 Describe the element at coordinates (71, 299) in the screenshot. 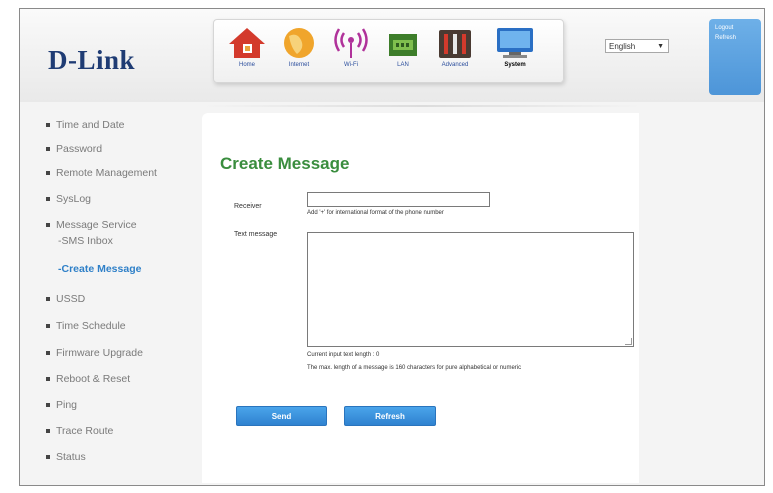

I see `sidebar-item-label: USSD` at that location.